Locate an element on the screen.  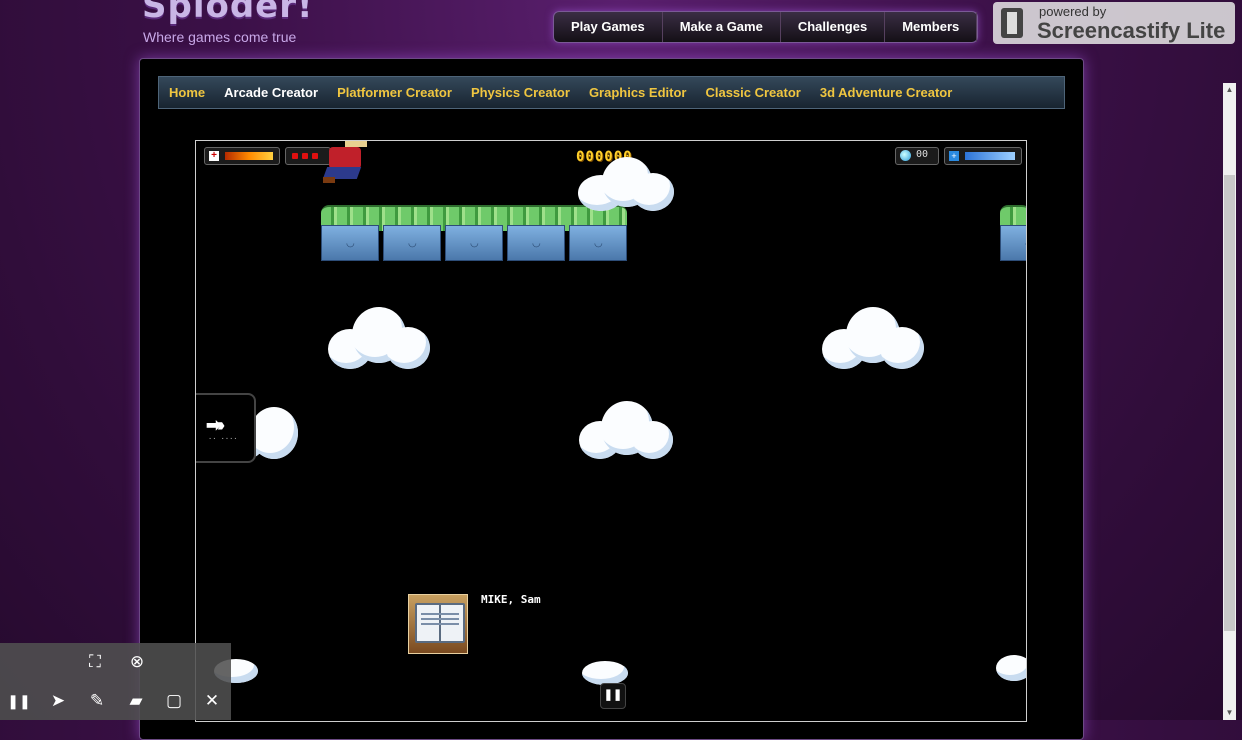
mana-plus-icon: + is located at coordinates (954, 156).